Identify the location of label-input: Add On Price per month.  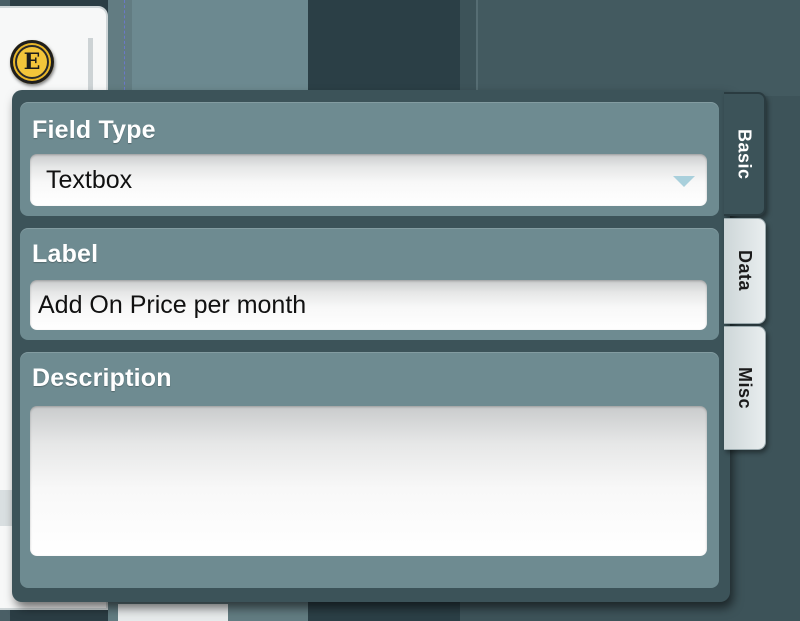
(368, 305).